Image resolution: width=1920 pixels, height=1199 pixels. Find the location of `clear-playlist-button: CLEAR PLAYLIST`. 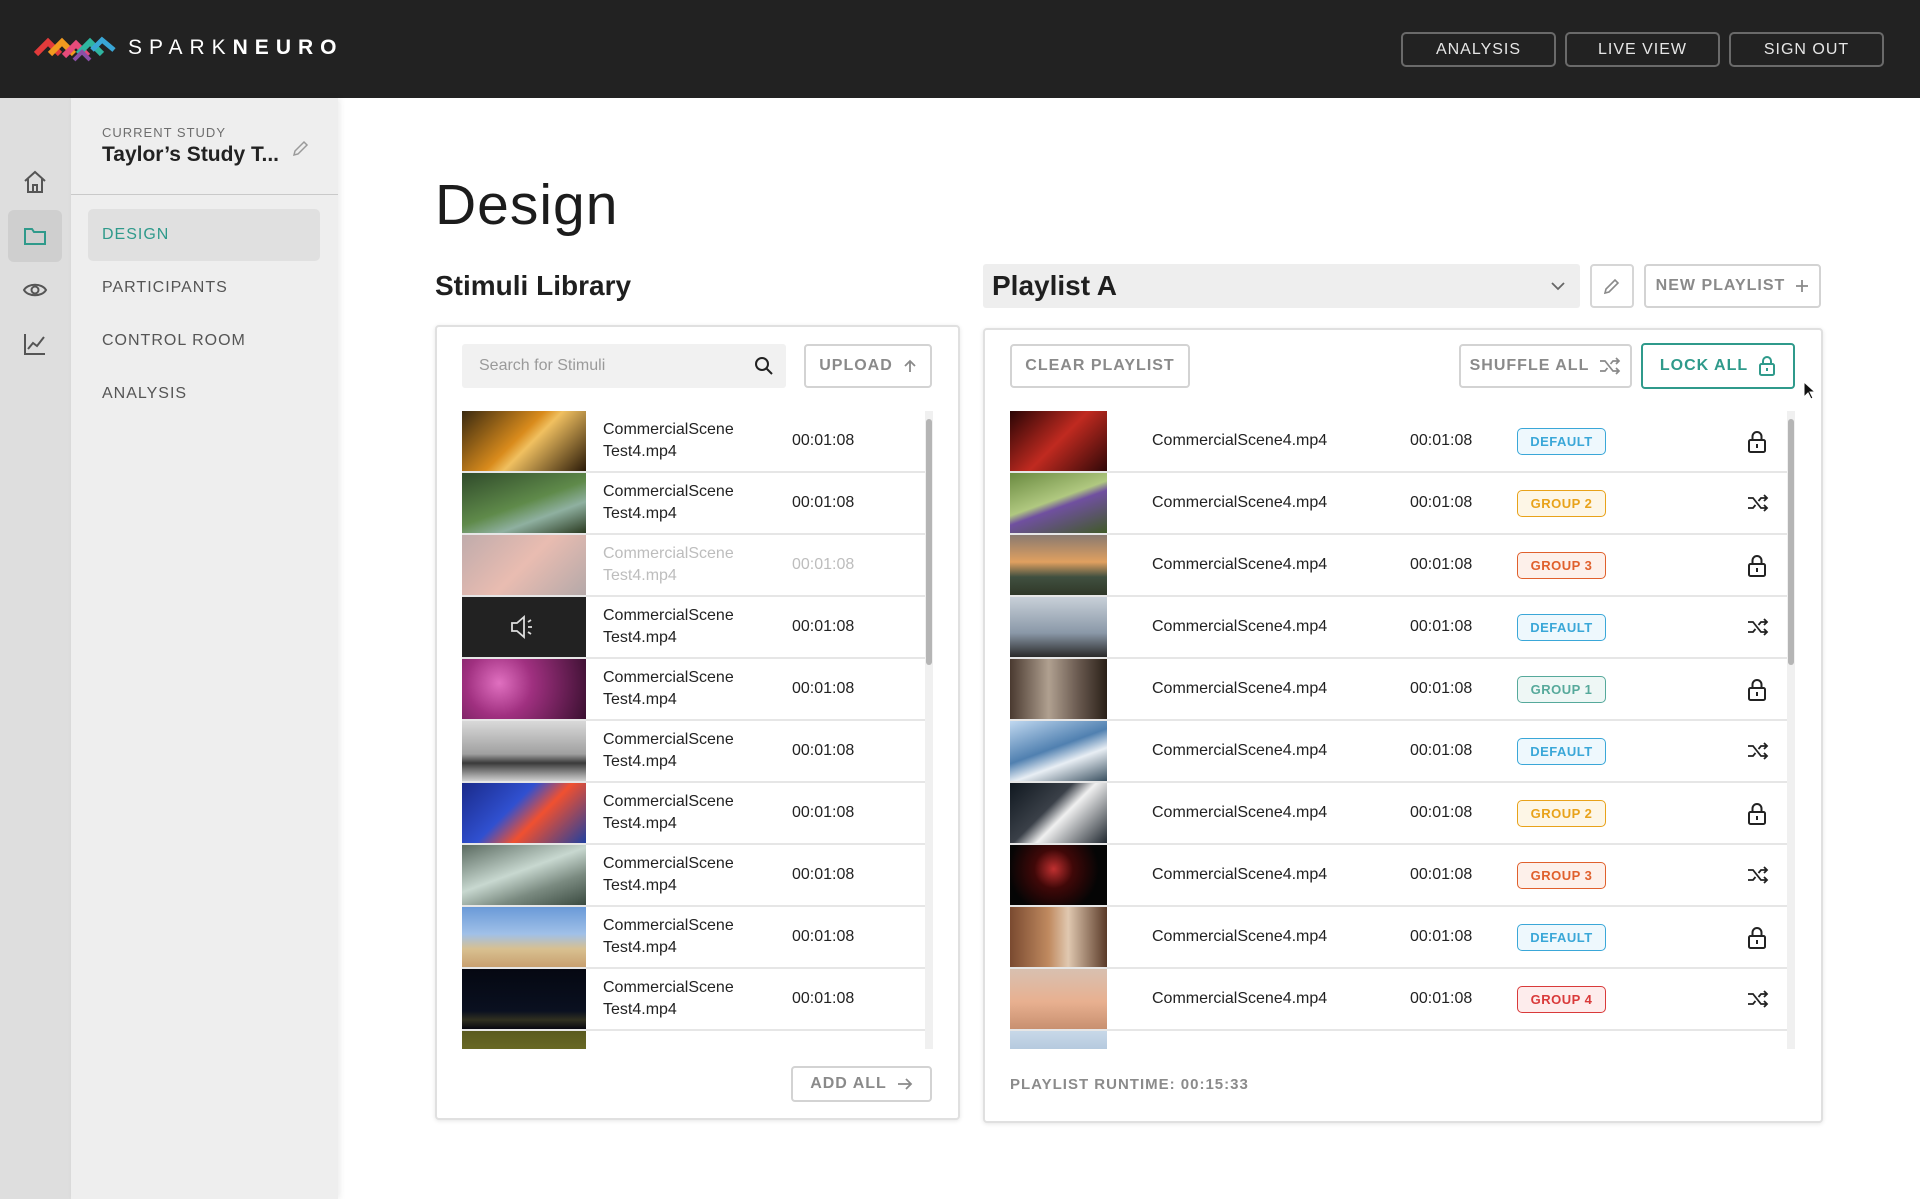

clear-playlist-button: CLEAR PLAYLIST is located at coordinates (1100, 366).